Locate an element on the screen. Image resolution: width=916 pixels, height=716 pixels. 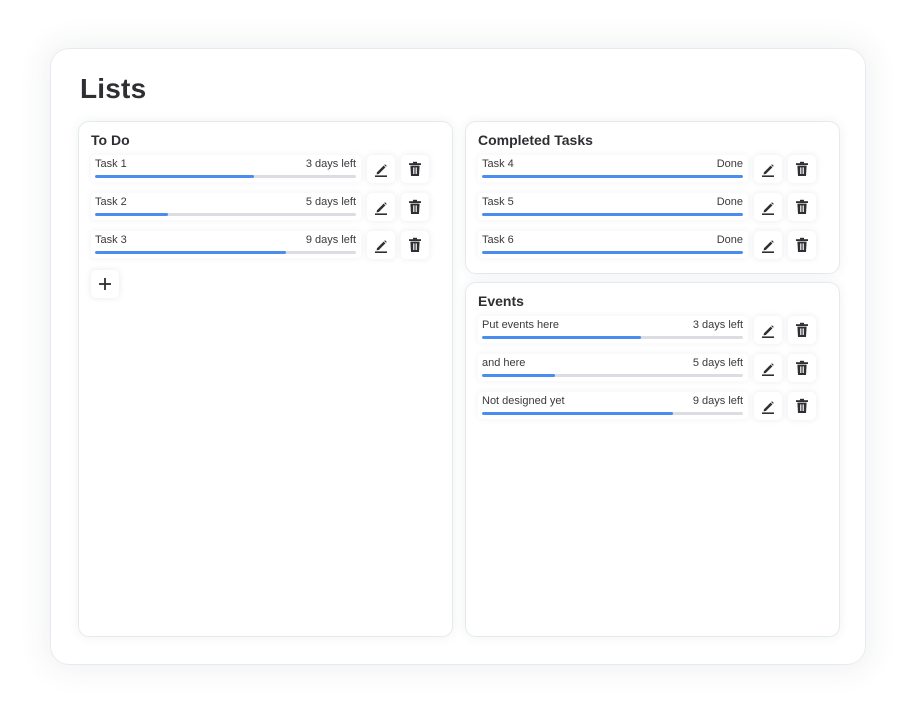
completed-list-items: Task 4 Done Task 5 Done Task 6 Done is located at coordinates (654, 212).